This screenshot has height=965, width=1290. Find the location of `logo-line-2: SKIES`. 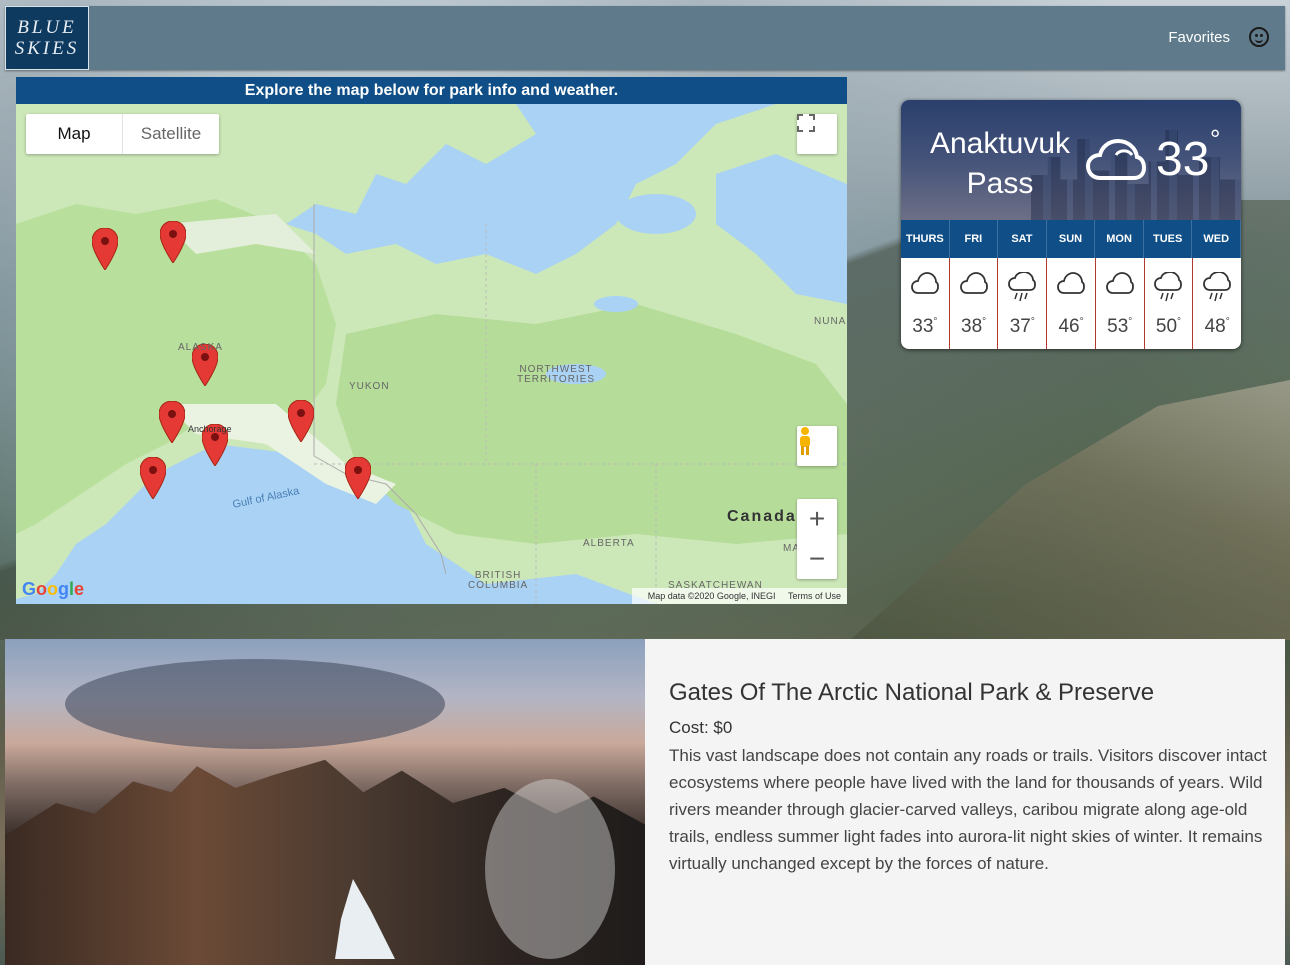

logo-line-2: SKIES is located at coordinates (47, 48).